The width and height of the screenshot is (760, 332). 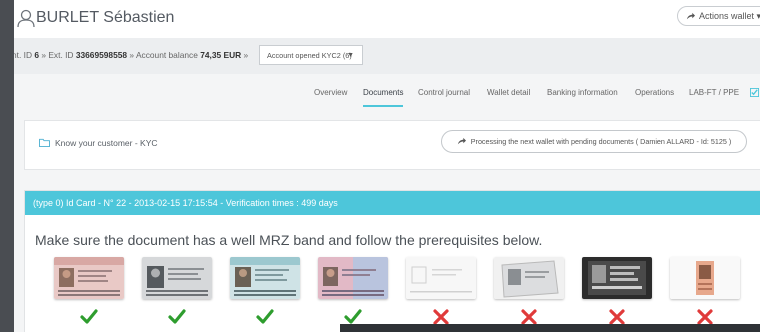 I want to click on tab-documents: Documents, so click(x=383, y=97).